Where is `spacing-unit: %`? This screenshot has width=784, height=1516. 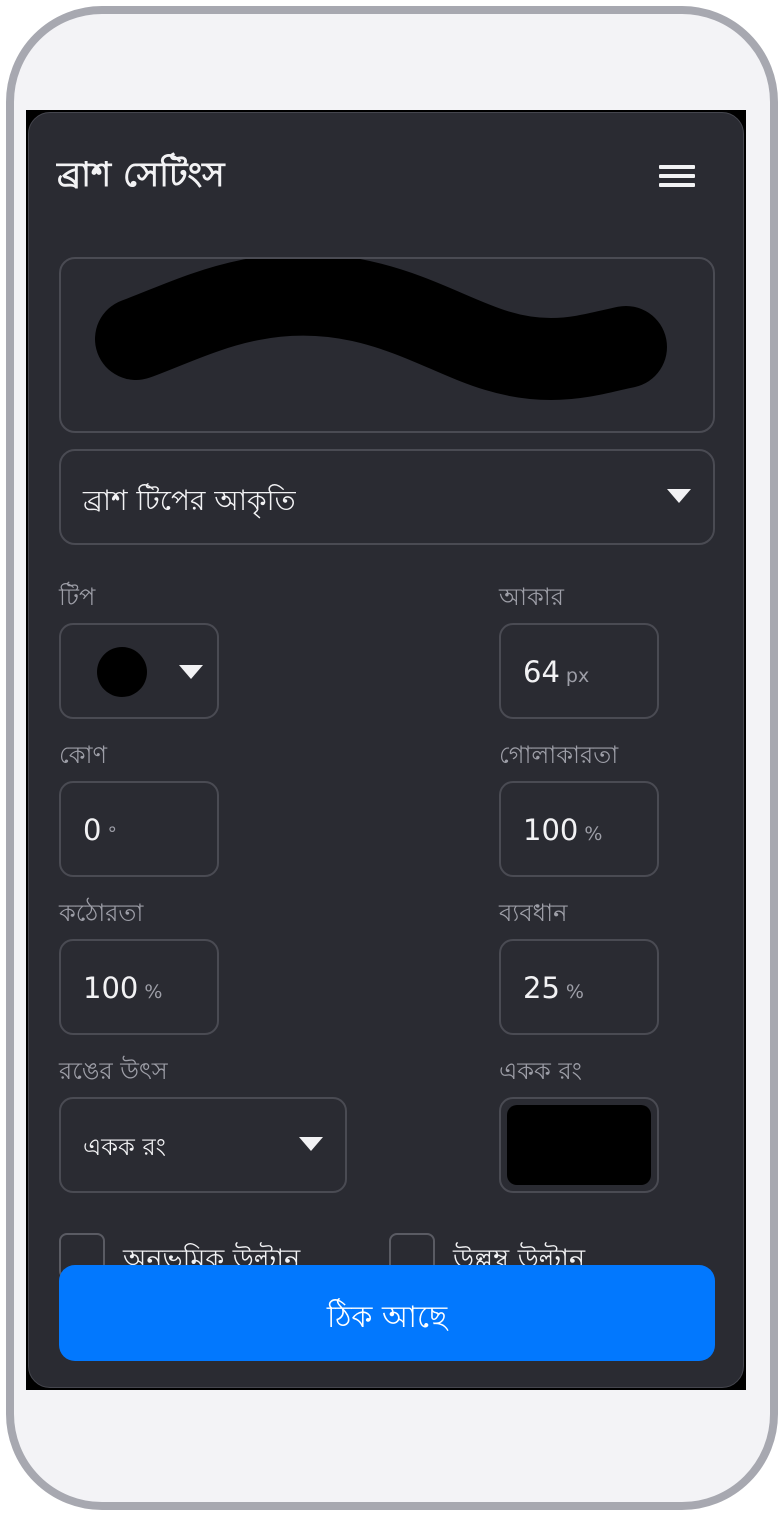
spacing-unit: % is located at coordinates (574, 992).